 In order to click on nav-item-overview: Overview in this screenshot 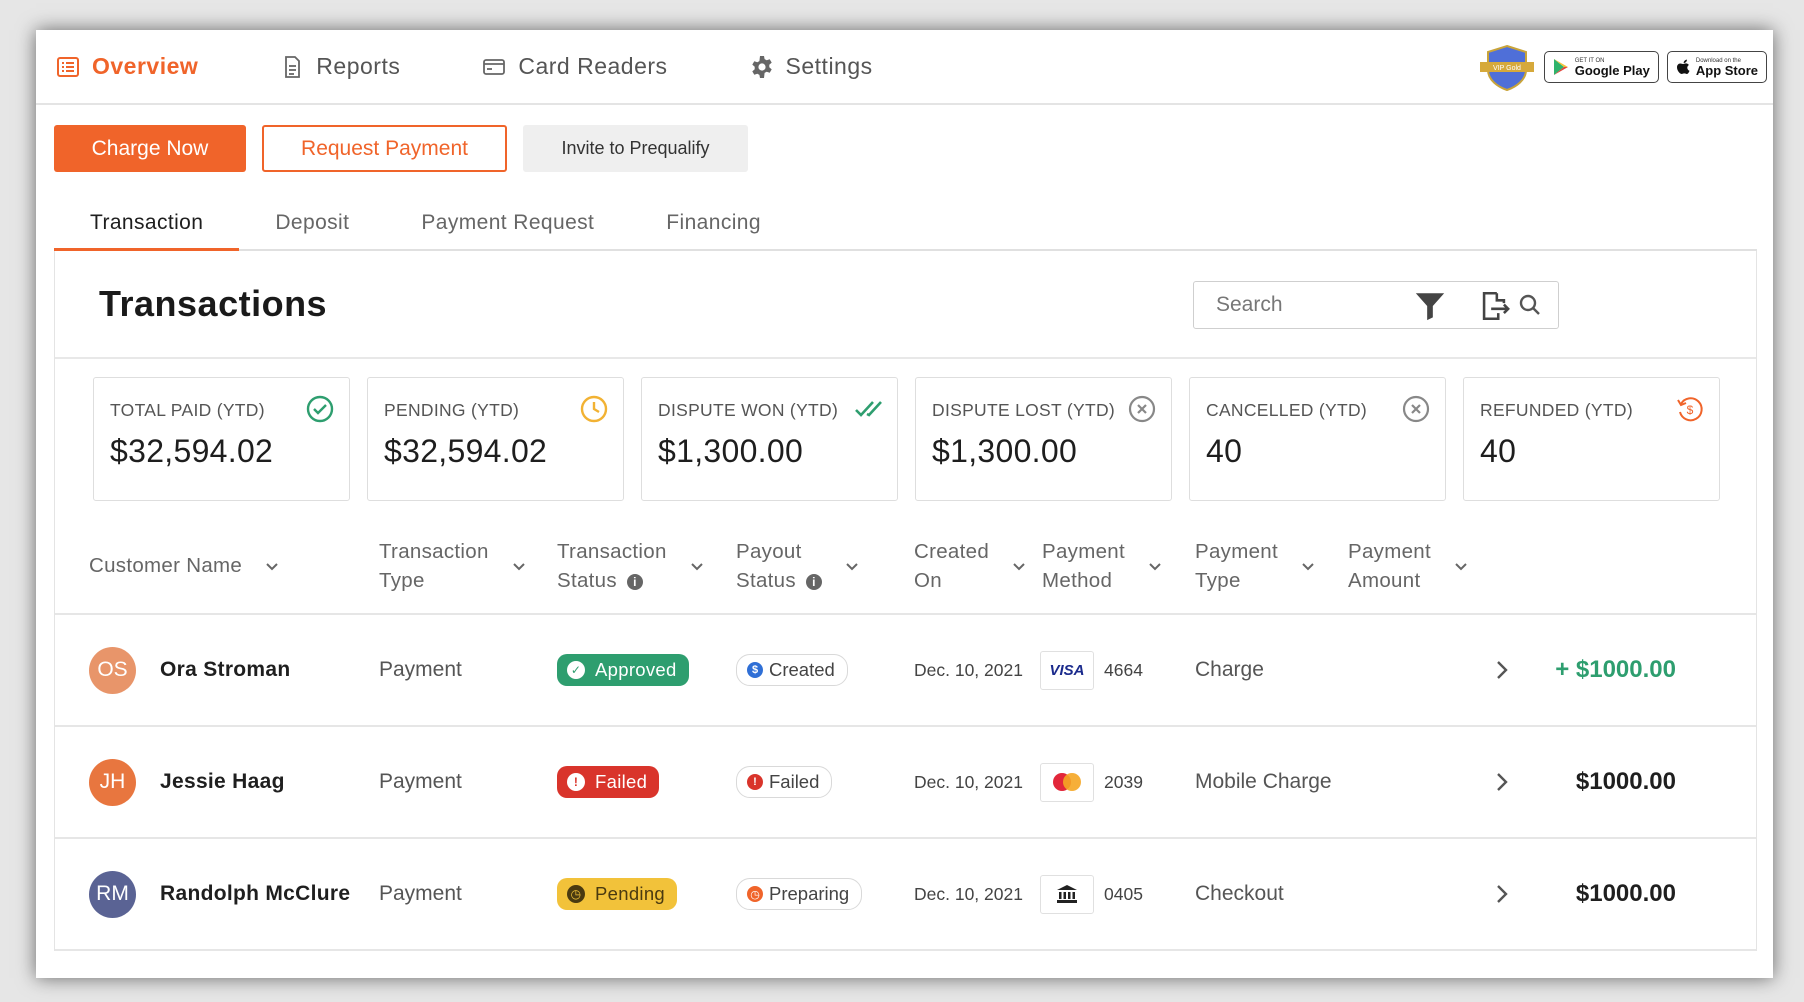, I will do `click(127, 66)`.